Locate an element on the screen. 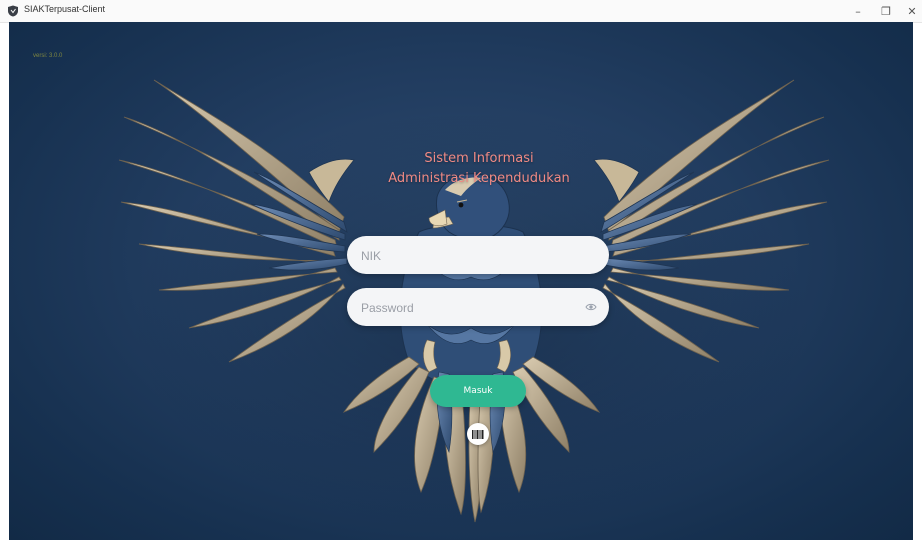 The height and width of the screenshot is (547, 922). nik-field is located at coordinates (478, 256).